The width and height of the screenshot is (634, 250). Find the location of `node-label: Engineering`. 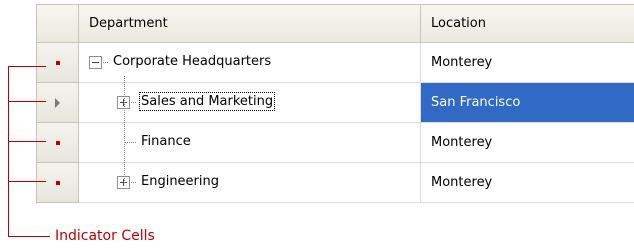

node-label: Engineering is located at coordinates (180, 181).